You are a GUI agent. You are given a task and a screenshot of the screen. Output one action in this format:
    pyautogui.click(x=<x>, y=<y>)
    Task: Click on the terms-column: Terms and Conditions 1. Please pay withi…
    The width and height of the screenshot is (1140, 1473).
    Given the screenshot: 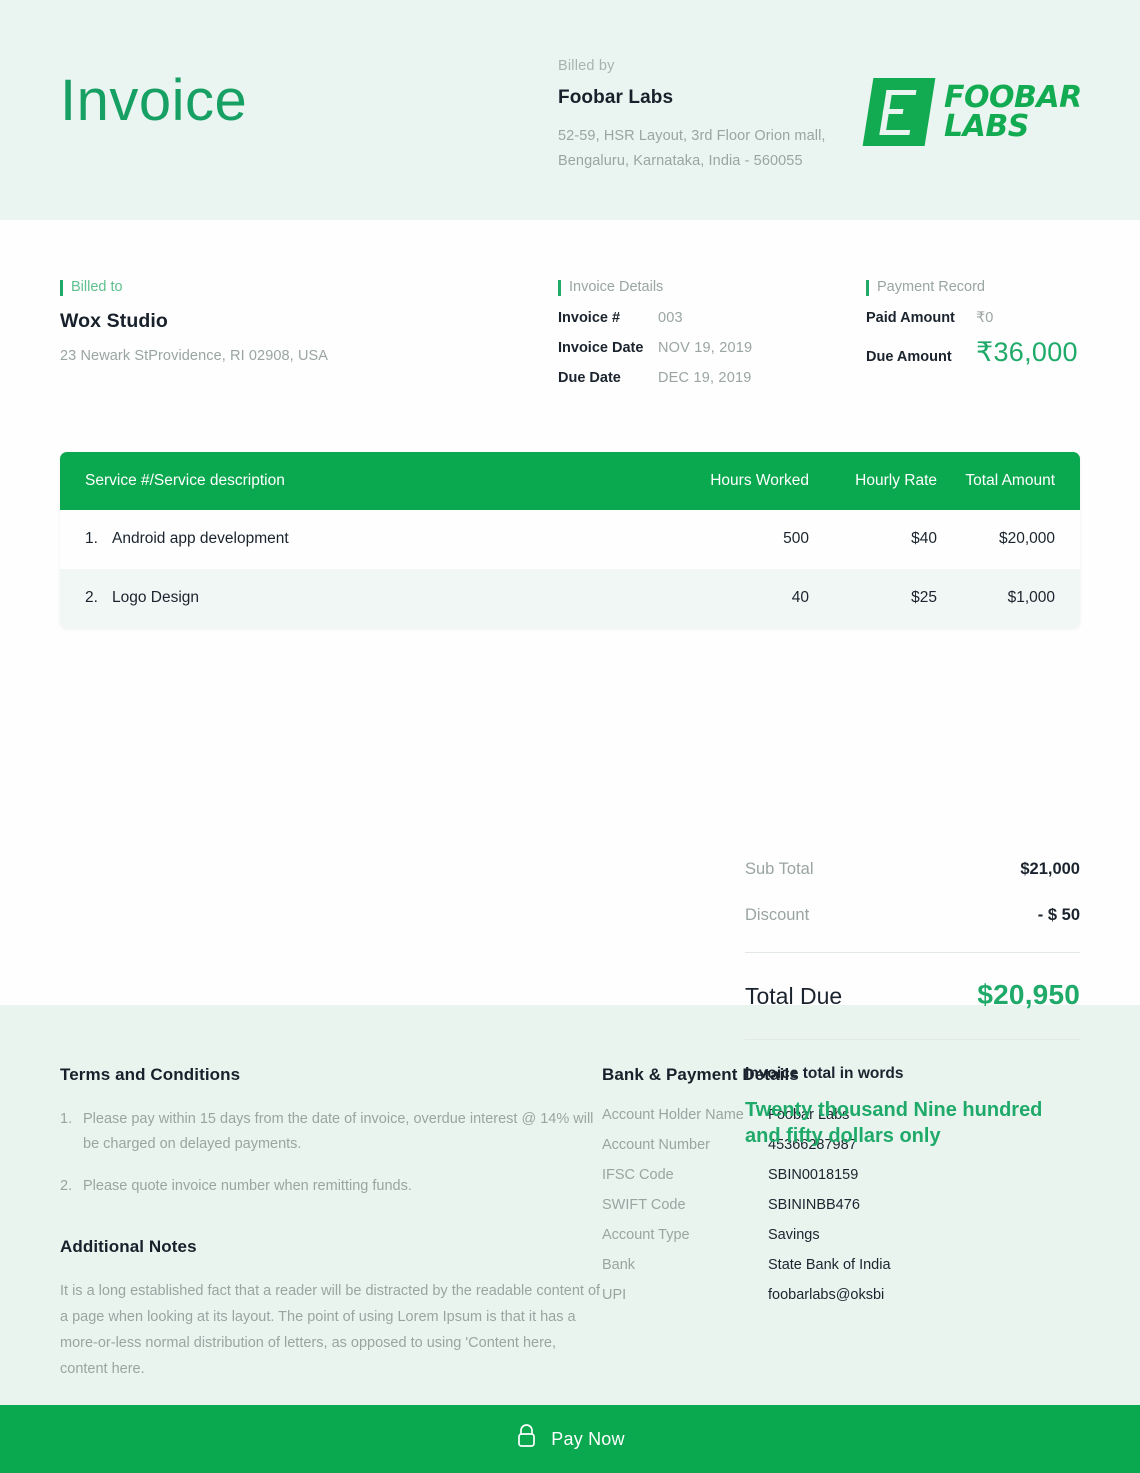 What is the action you would take?
    pyautogui.click(x=331, y=1235)
    